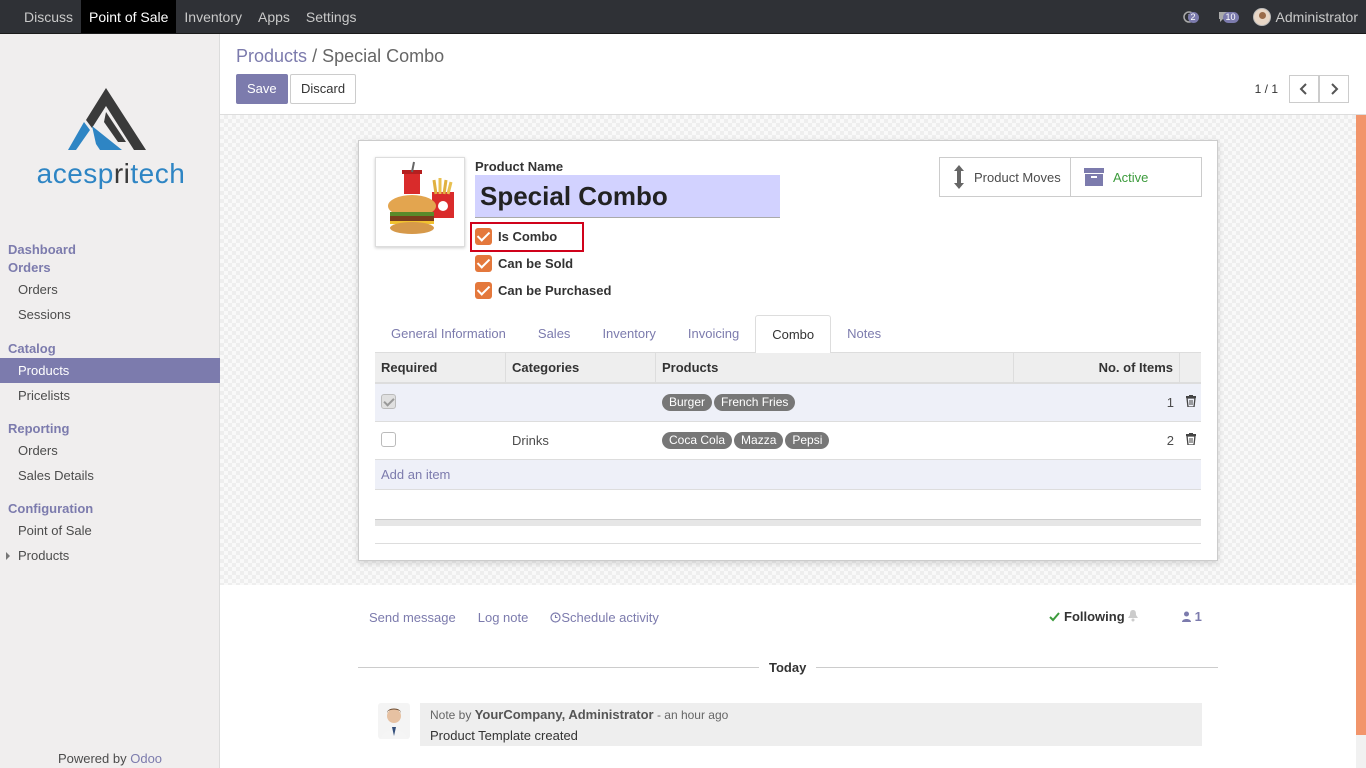 The image size is (1366, 768). Describe the element at coordinates (564, 714) in the screenshot. I see `message-author: YourCompany, Administrator` at that location.